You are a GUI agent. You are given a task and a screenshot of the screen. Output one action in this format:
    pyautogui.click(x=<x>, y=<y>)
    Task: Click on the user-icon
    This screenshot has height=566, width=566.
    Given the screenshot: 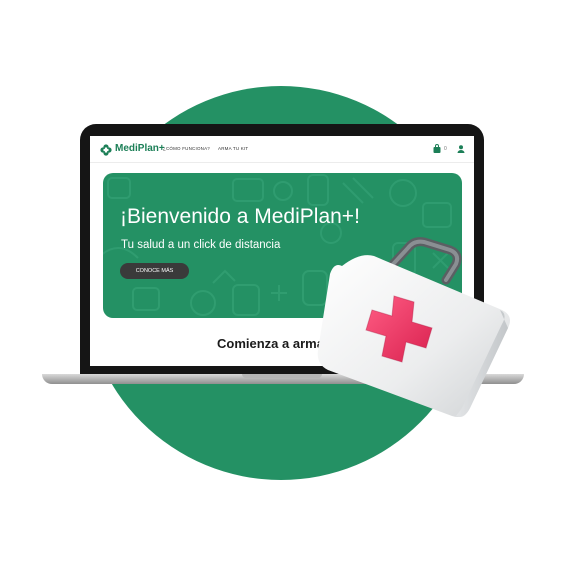 What is the action you would take?
    pyautogui.click(x=461, y=149)
    